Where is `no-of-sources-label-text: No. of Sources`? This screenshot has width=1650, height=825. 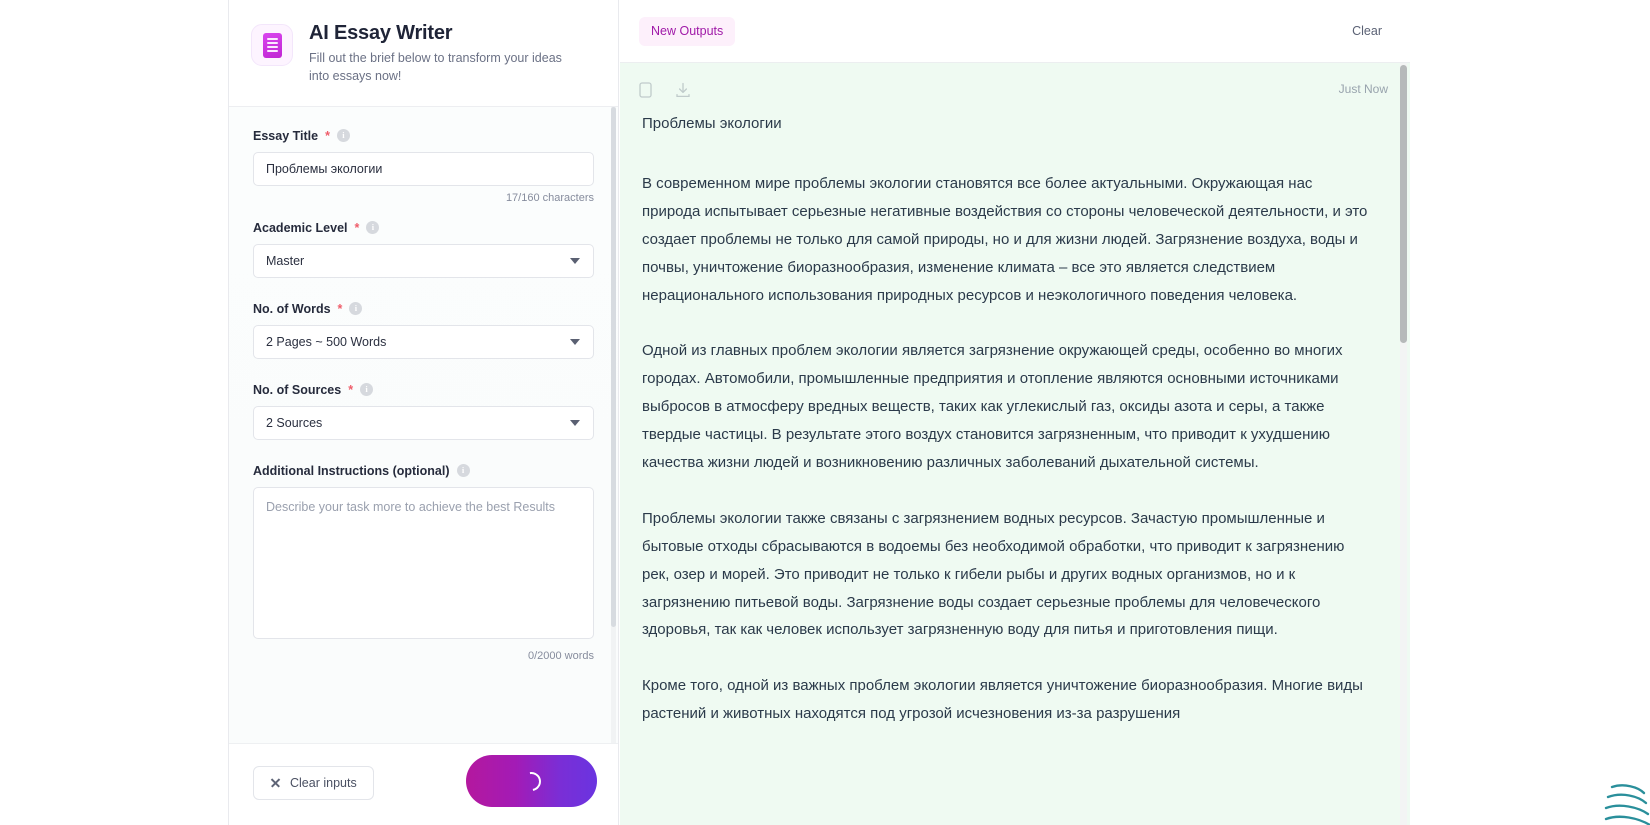
no-of-sources-label-text: No. of Sources is located at coordinates (297, 389).